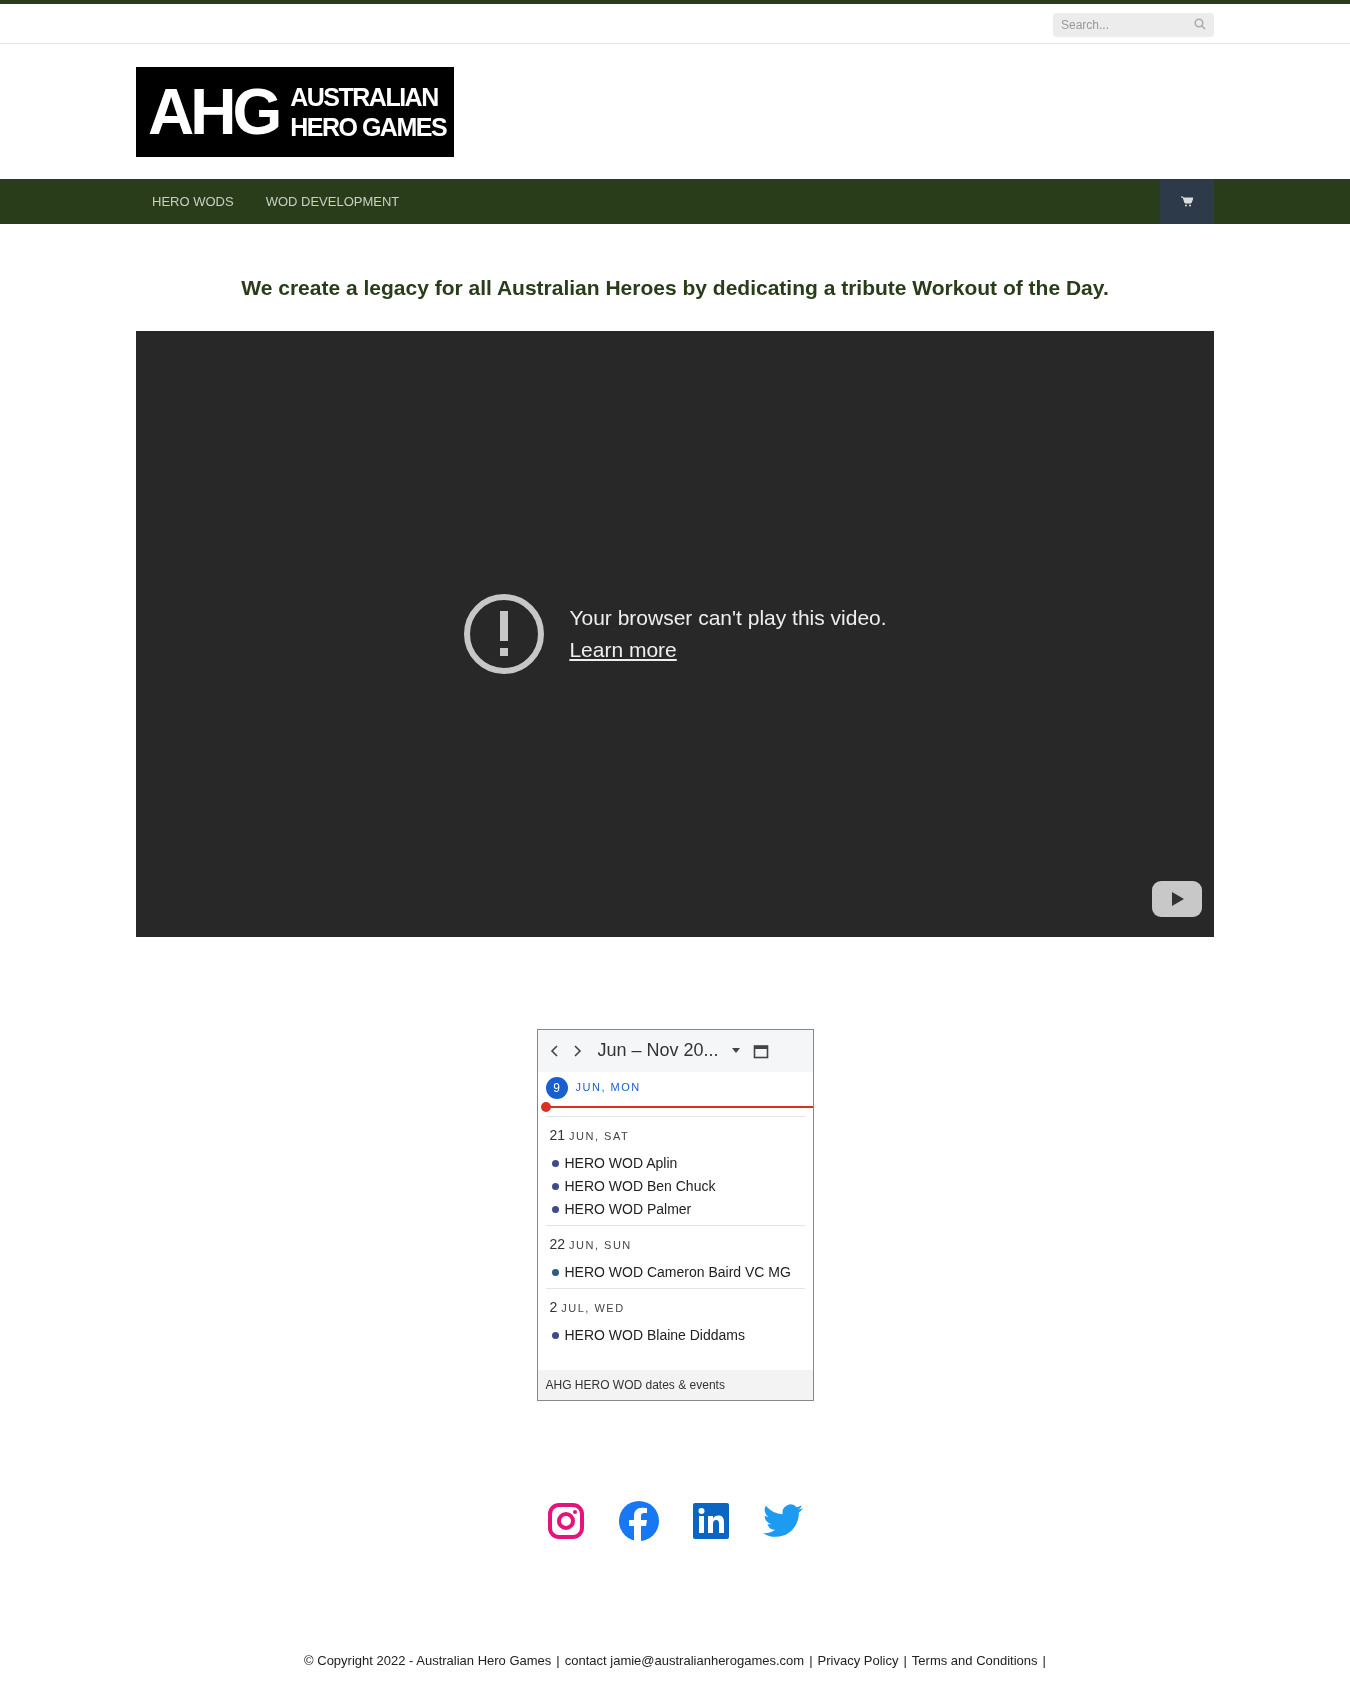  Describe the element at coordinates (711, 1520) in the screenshot. I see `linkedin-icon` at that location.